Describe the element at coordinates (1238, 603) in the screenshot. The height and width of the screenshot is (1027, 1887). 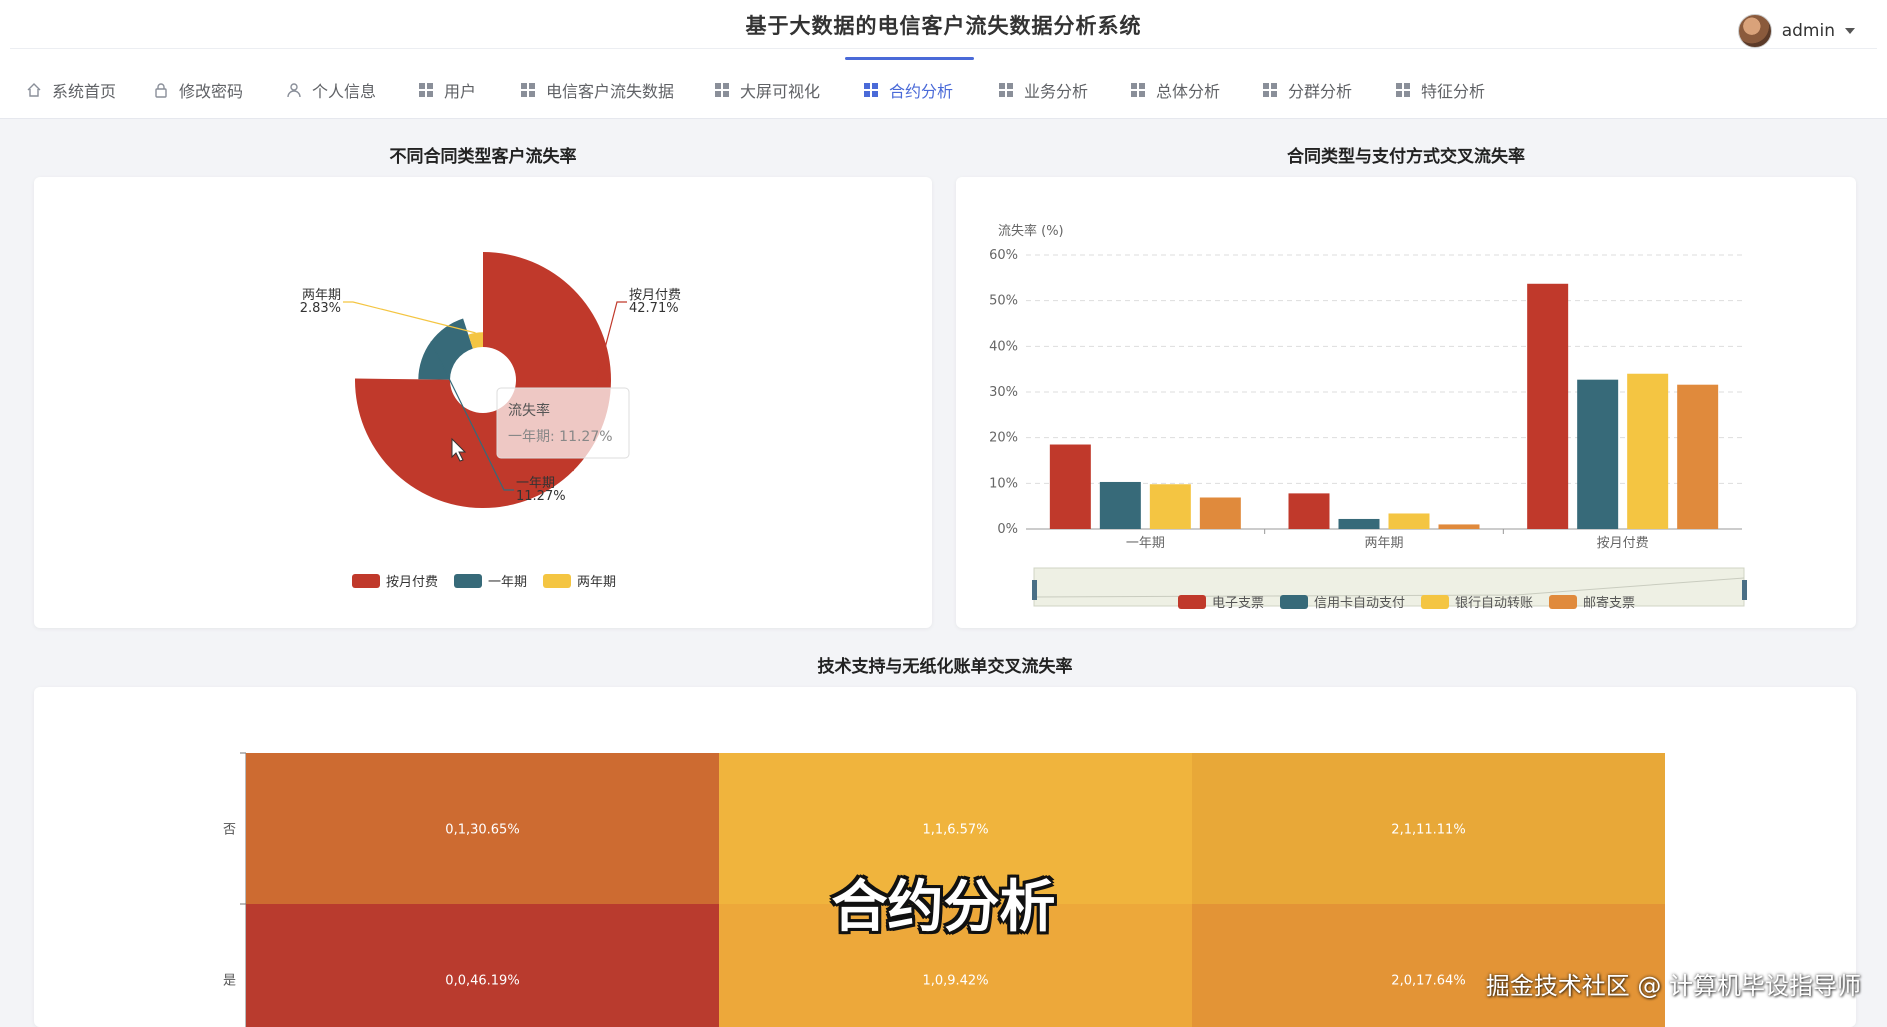
I see `legend-label: 电子支票` at that location.